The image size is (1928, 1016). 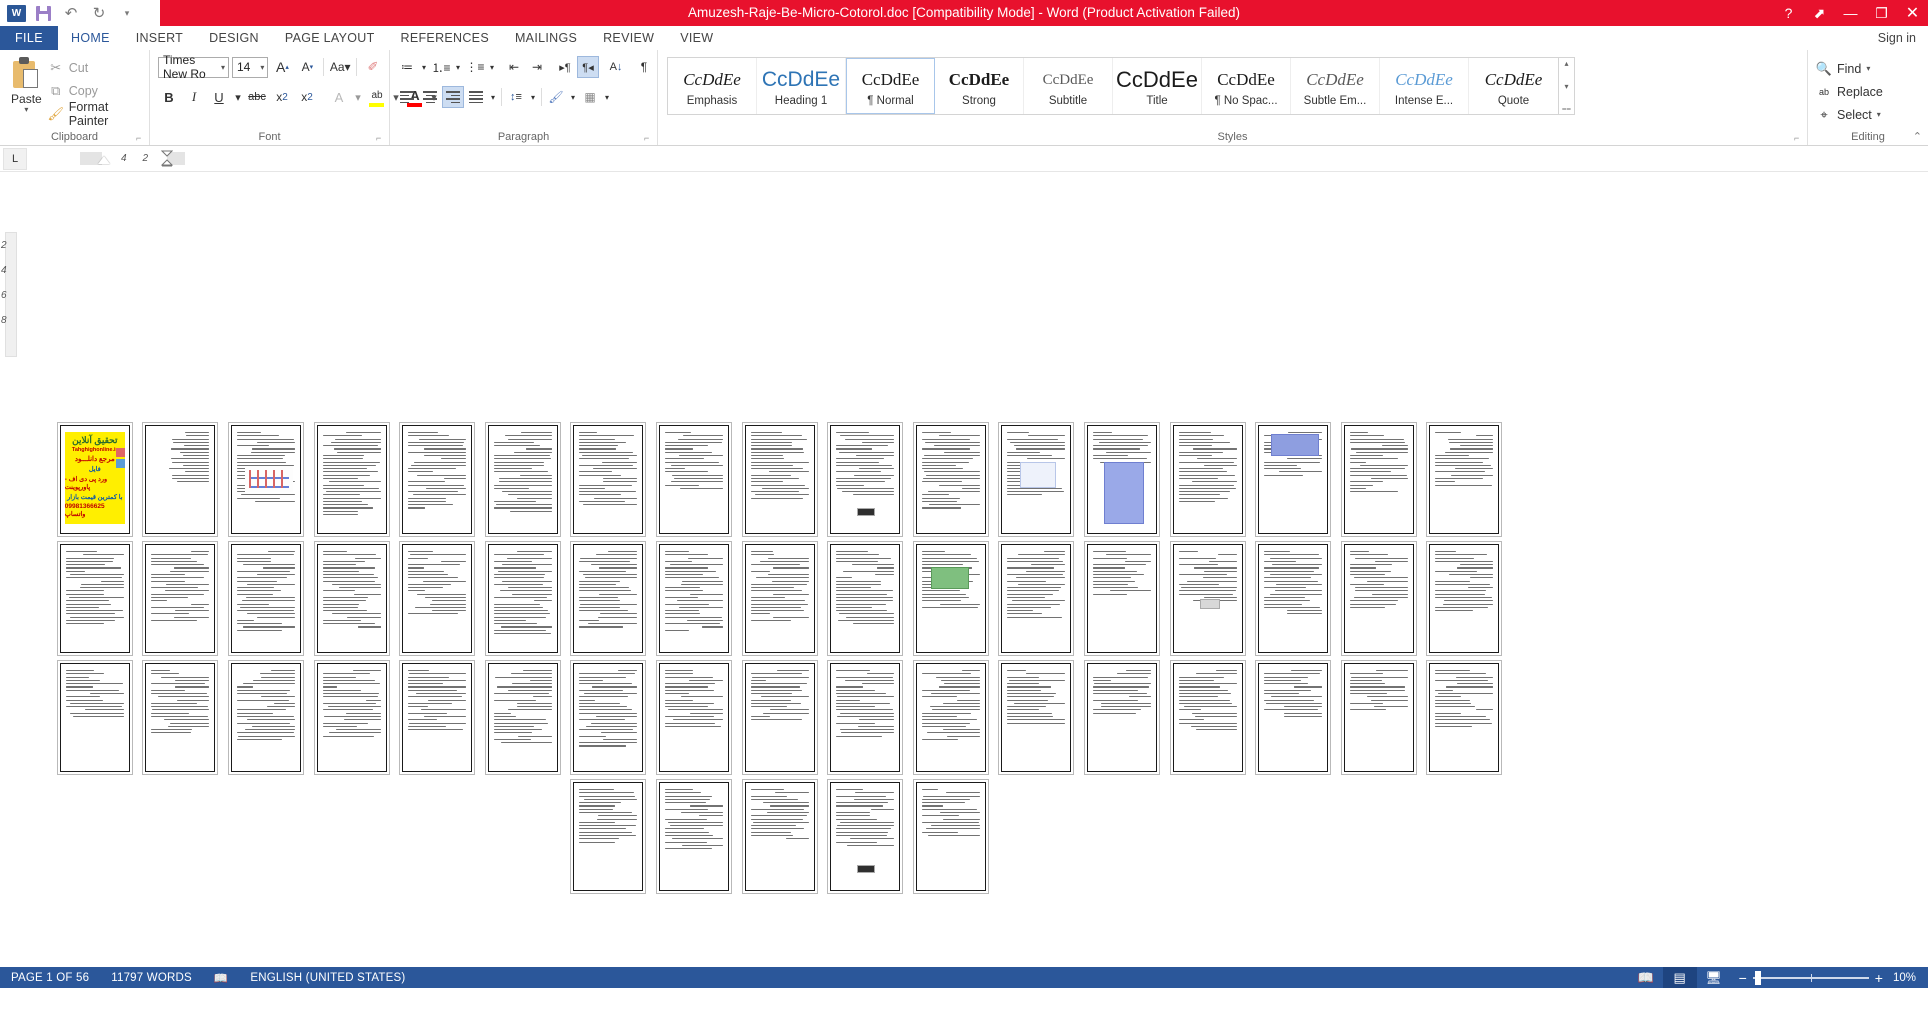 I want to click on styles-scroll-down-icon: ▾, so click(x=1566, y=86).